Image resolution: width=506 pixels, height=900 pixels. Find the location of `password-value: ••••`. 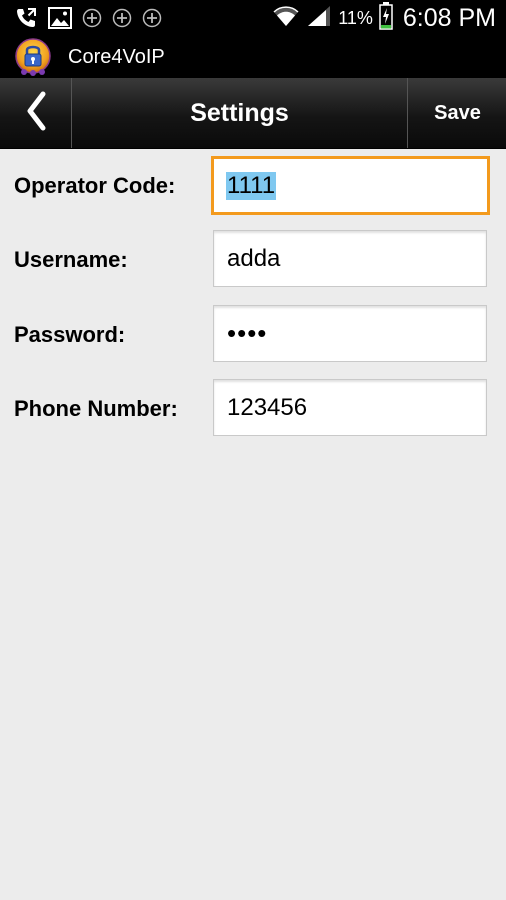

password-value: •••• is located at coordinates (247, 333).